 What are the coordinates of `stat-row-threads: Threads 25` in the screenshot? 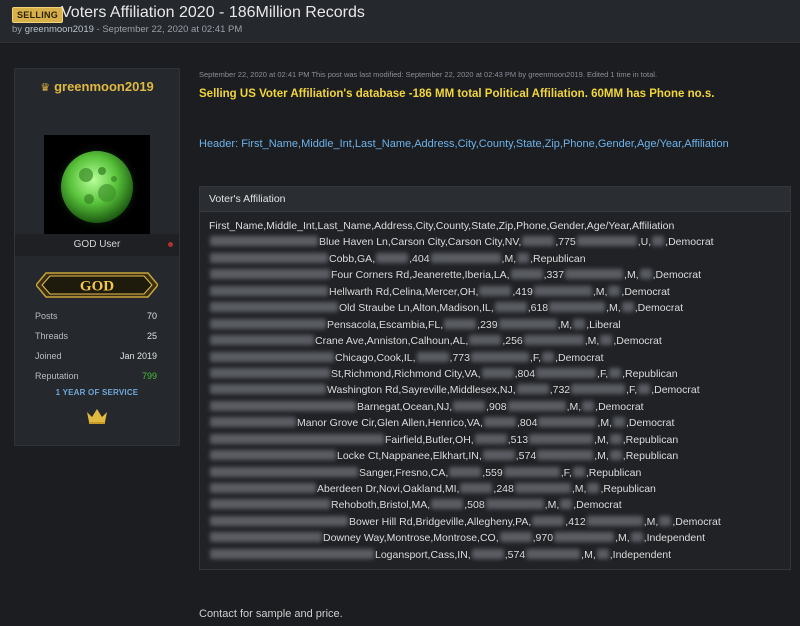 It's located at (96, 336).